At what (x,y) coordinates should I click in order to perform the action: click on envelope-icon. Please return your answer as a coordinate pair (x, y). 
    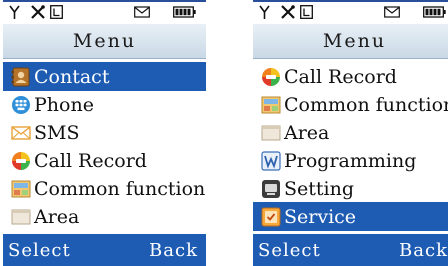
    Looking at the image, I should click on (21, 132).